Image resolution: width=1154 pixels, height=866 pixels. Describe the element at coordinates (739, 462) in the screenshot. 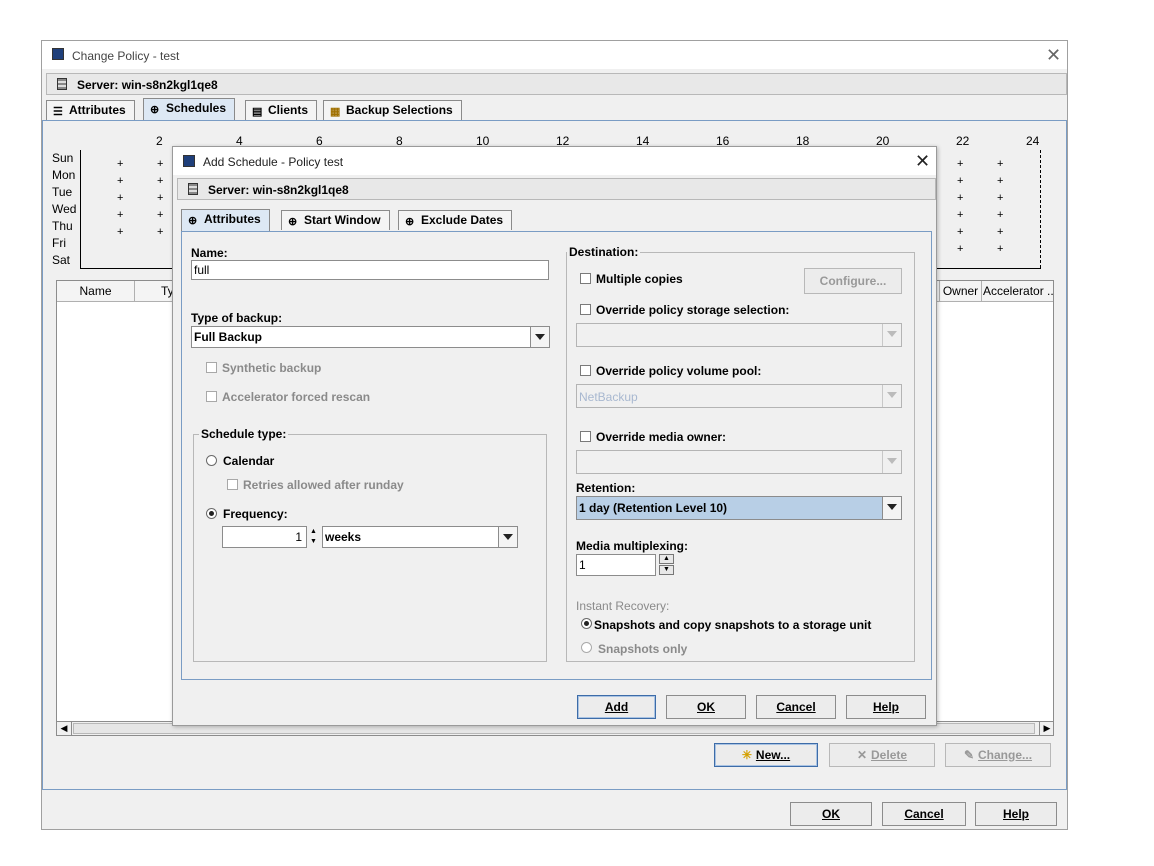

I see `media-owner-select` at that location.